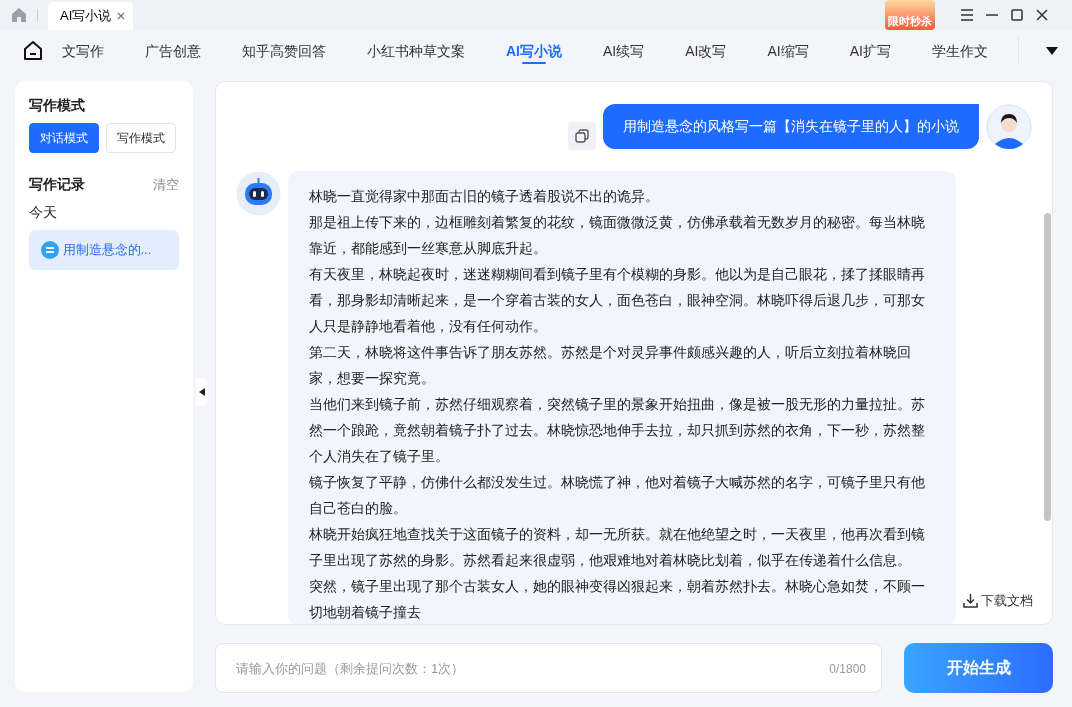  What do you see at coordinates (166, 184) in the screenshot?
I see `clear-button: 清空` at bounding box center [166, 184].